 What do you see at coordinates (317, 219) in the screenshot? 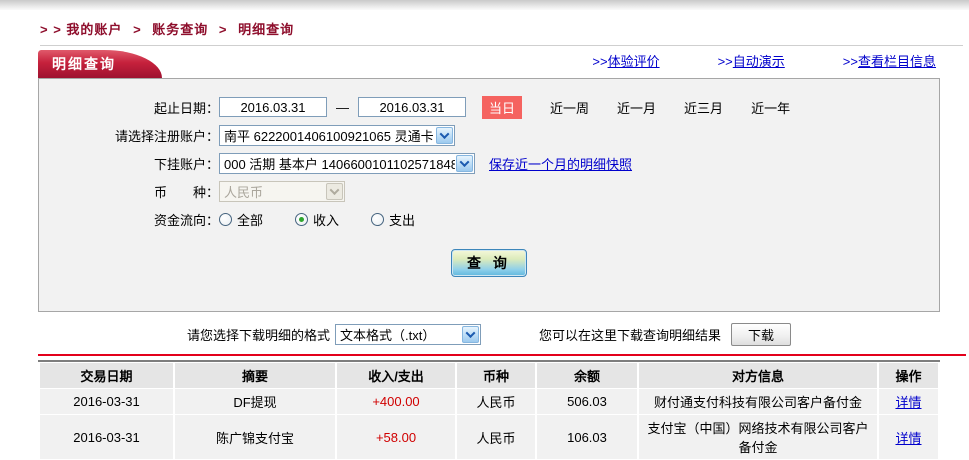
I see `flow-radio-income: 收入` at bounding box center [317, 219].